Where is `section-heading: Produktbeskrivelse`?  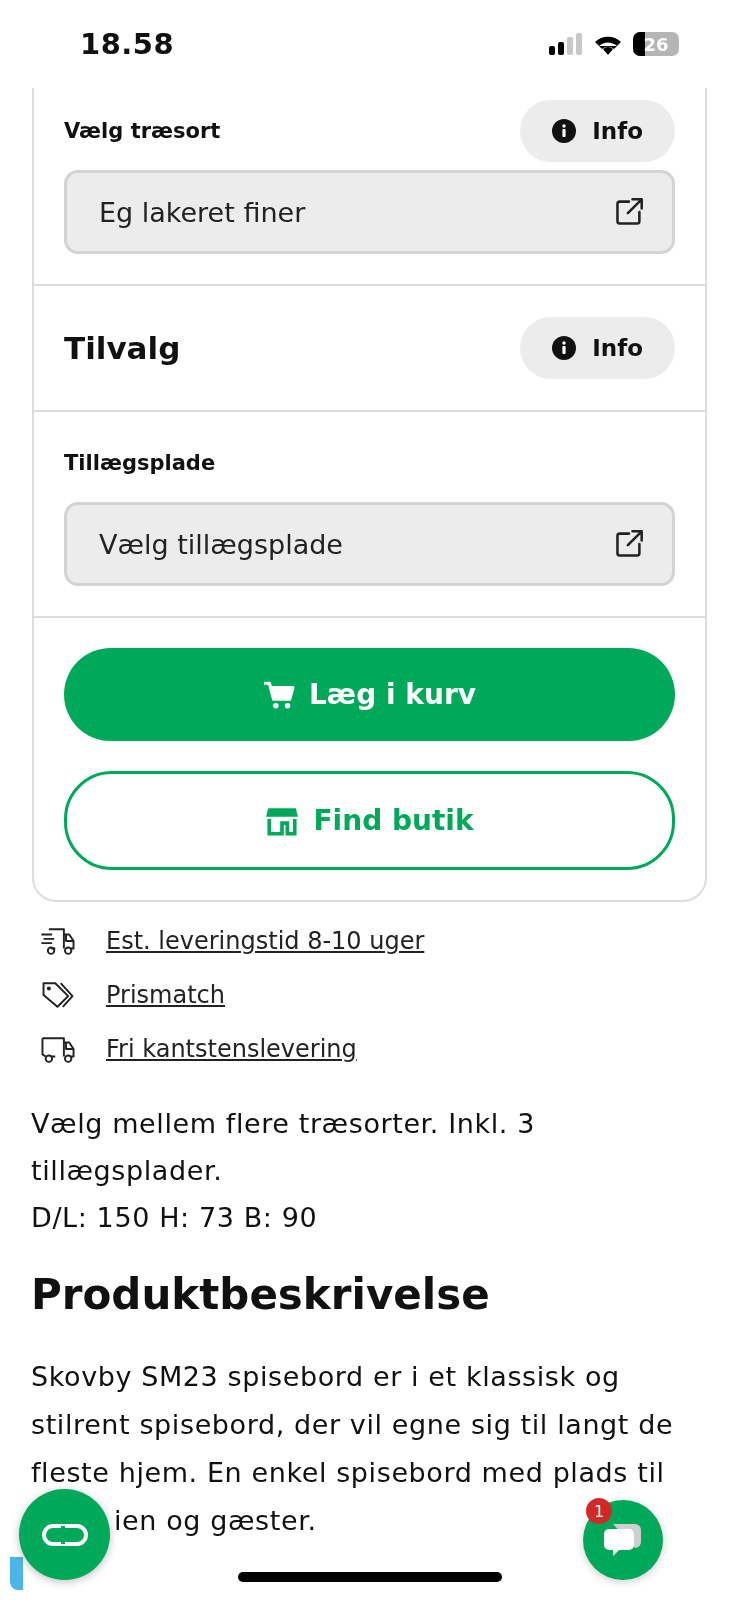
section-heading: Produktbeskrivelse is located at coordinates (261, 1295).